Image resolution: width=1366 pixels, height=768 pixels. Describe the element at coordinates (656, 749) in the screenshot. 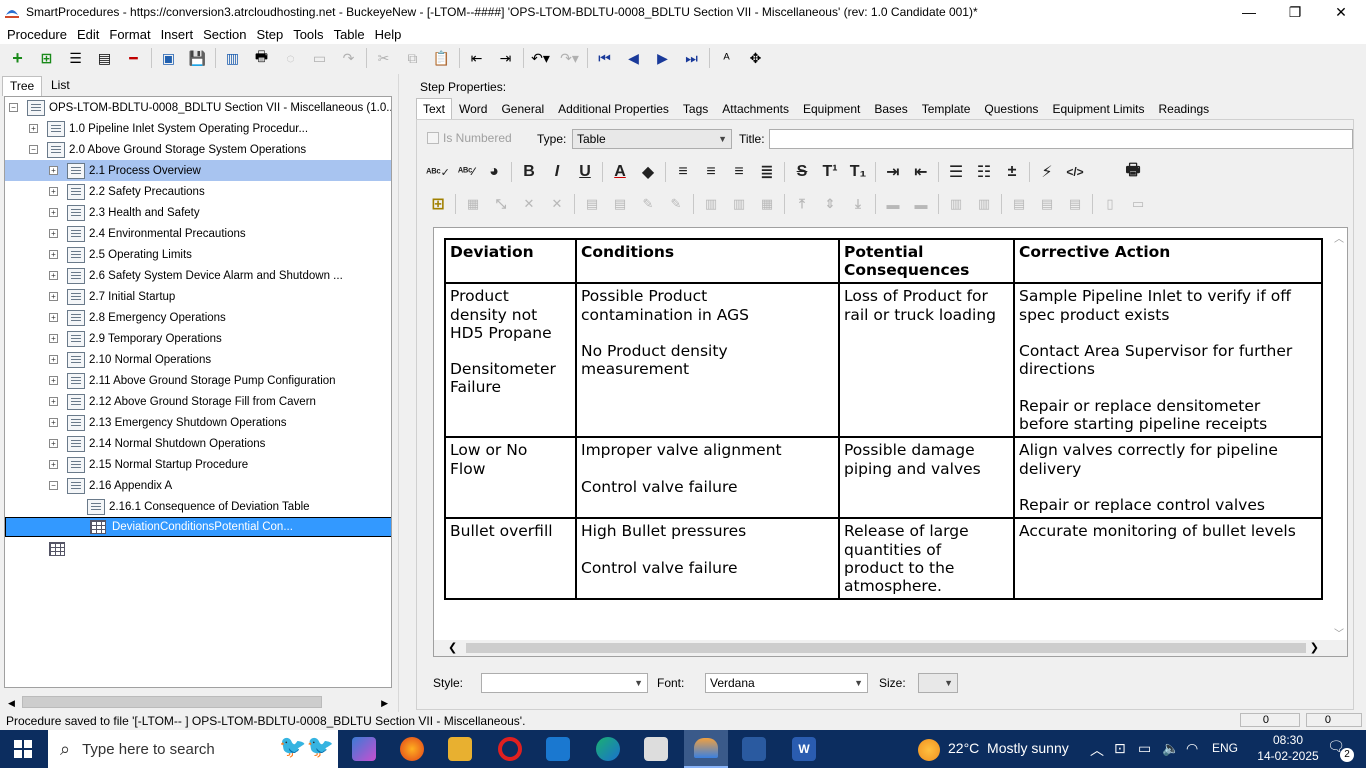

I see `calculator-app-icon` at that location.